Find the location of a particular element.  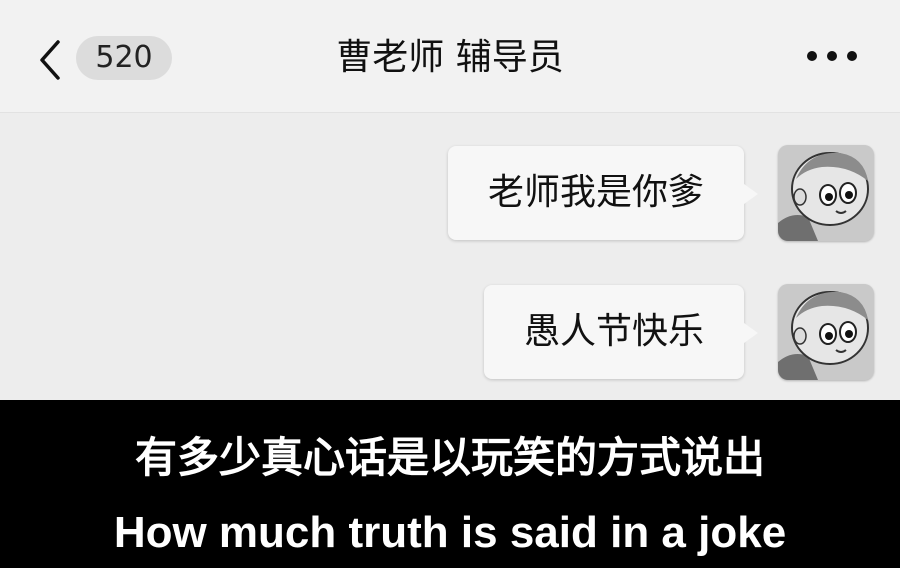

chat-title: 曹老师 辅导员 is located at coordinates (450, 57).